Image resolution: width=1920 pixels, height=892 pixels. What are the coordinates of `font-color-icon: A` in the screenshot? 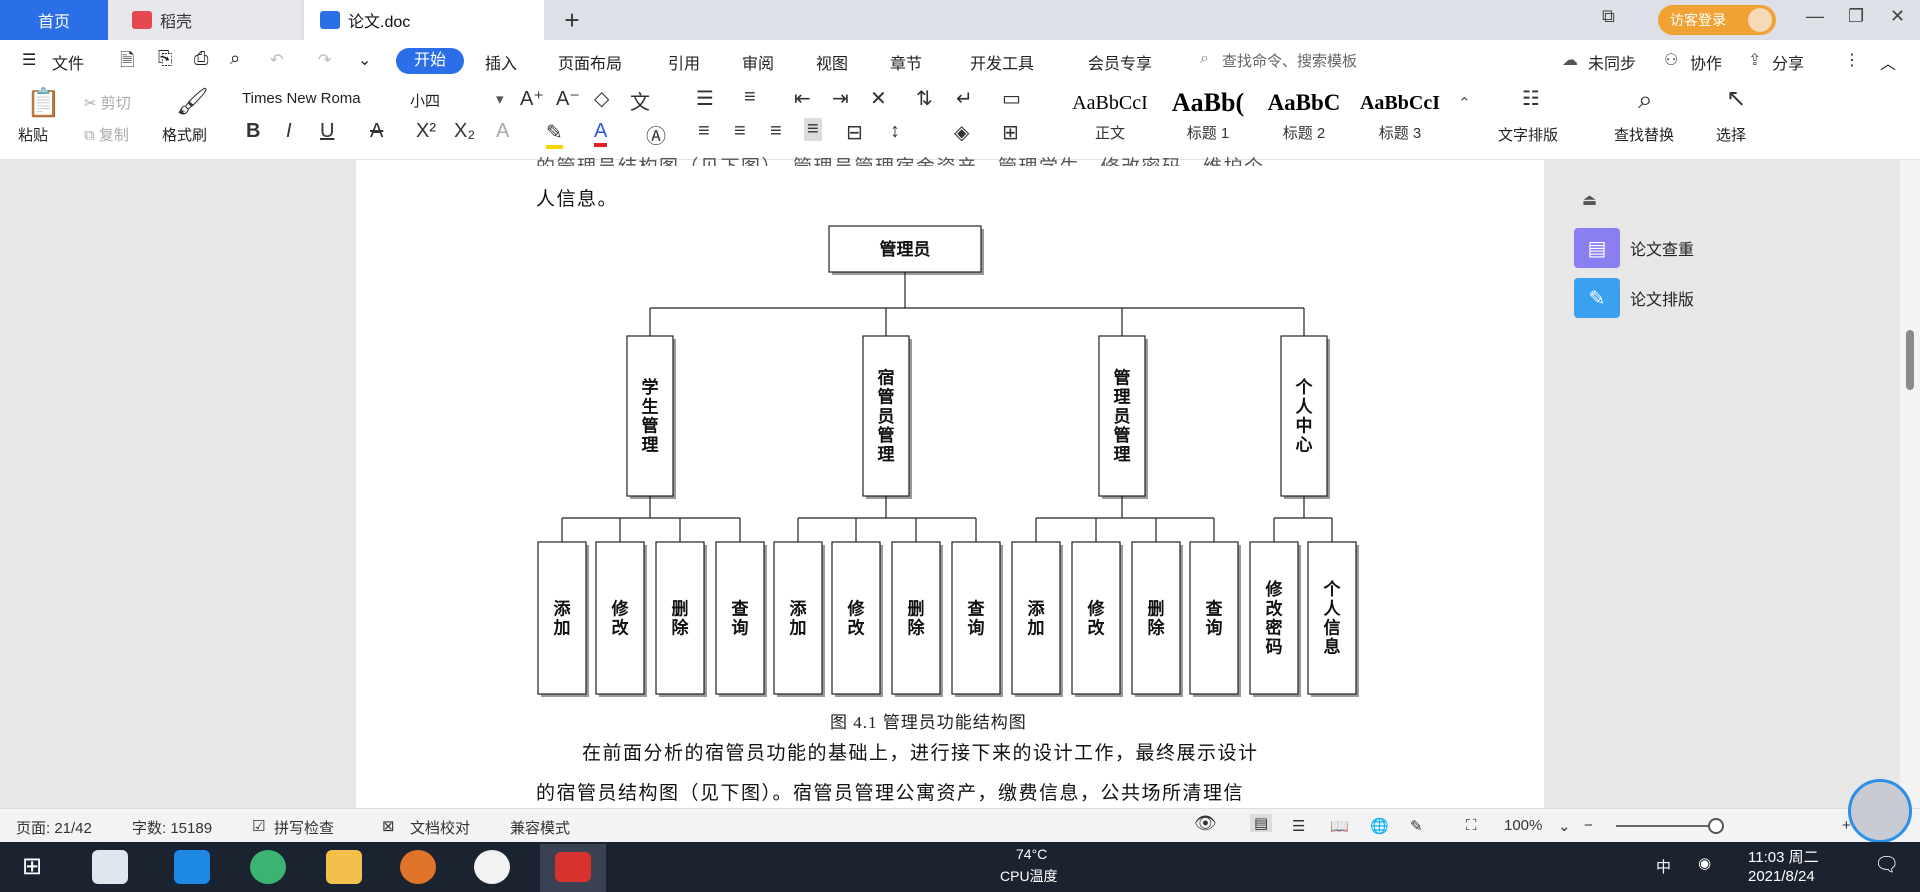 It's located at (601, 133).